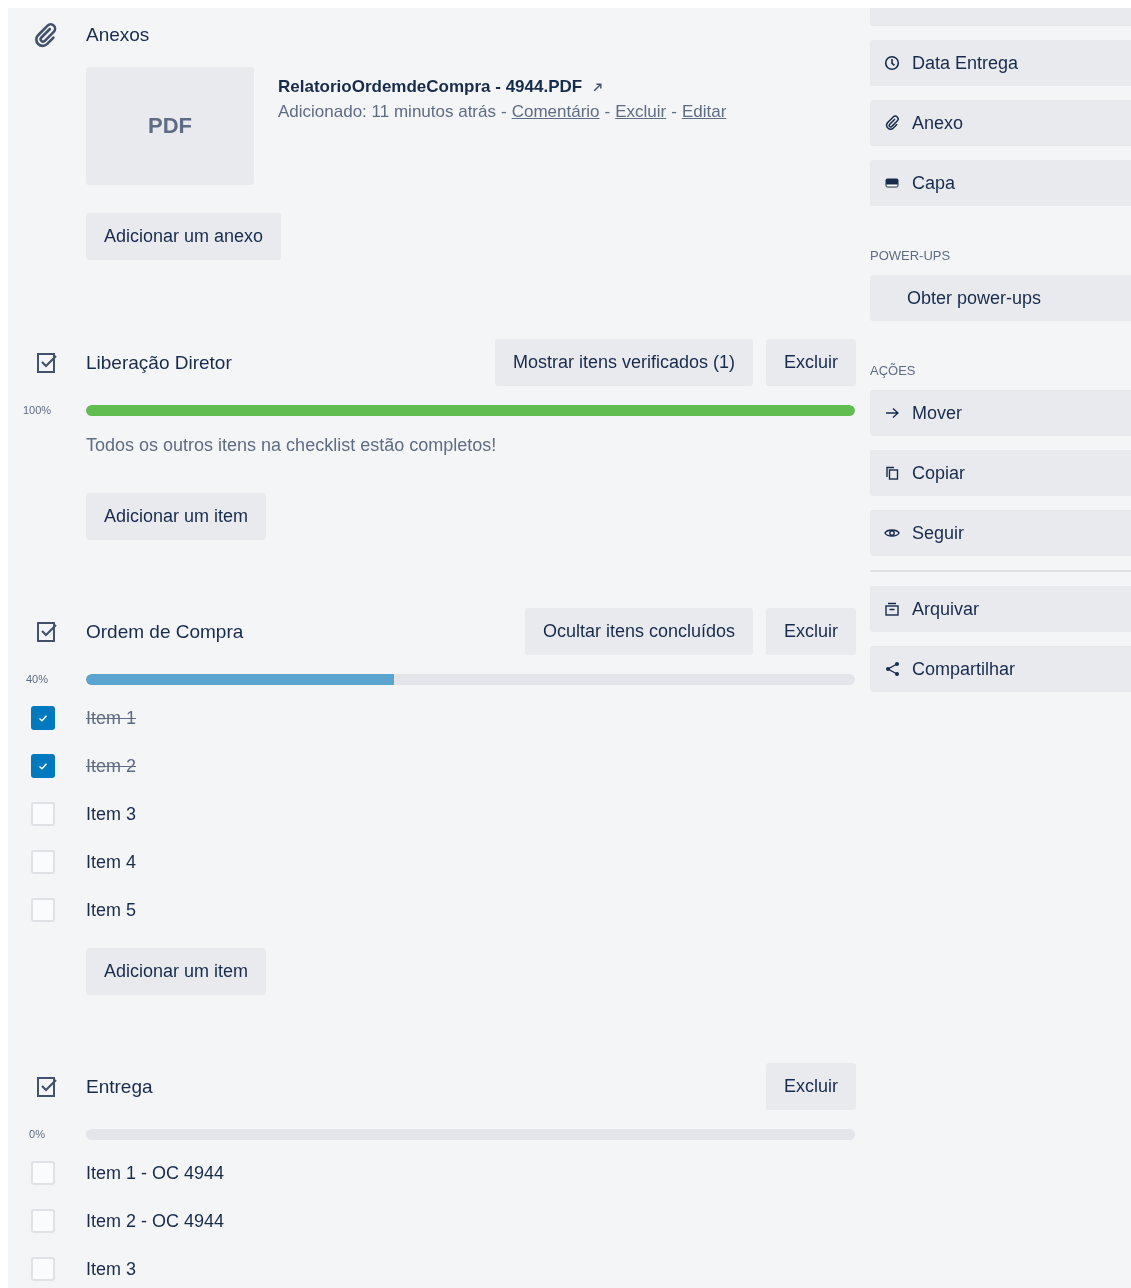  What do you see at coordinates (1000, 533) in the screenshot?
I see `sidebar-button: Seguir` at bounding box center [1000, 533].